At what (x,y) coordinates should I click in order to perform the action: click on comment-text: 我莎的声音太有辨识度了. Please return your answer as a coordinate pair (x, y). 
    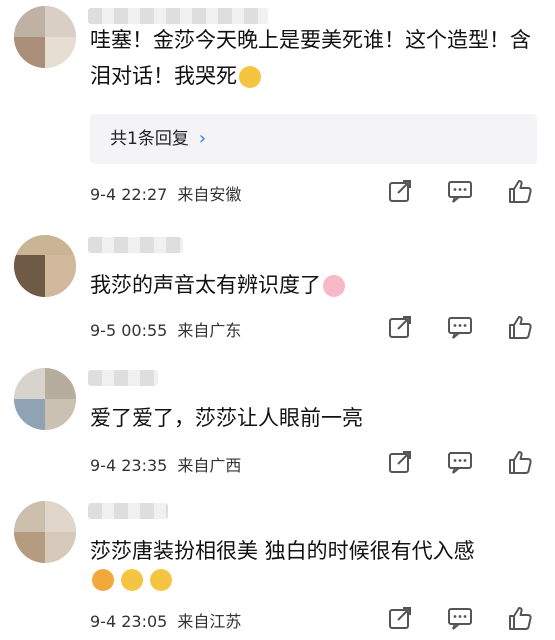
    Looking at the image, I should click on (310, 285).